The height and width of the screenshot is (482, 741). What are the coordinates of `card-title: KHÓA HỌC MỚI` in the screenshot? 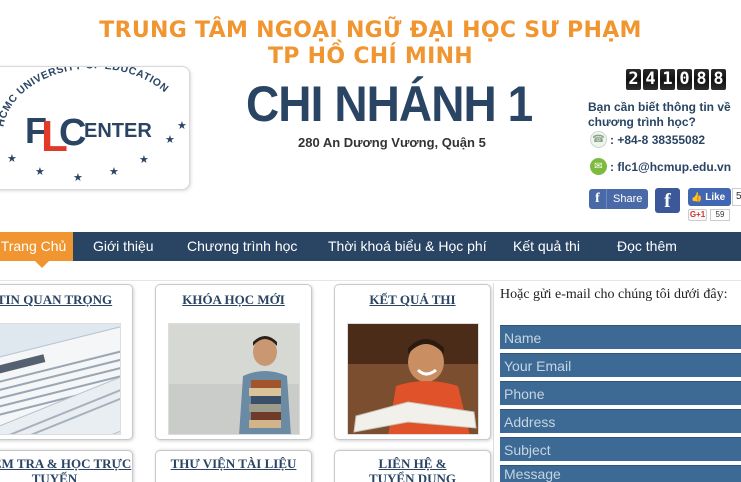 It's located at (233, 300).